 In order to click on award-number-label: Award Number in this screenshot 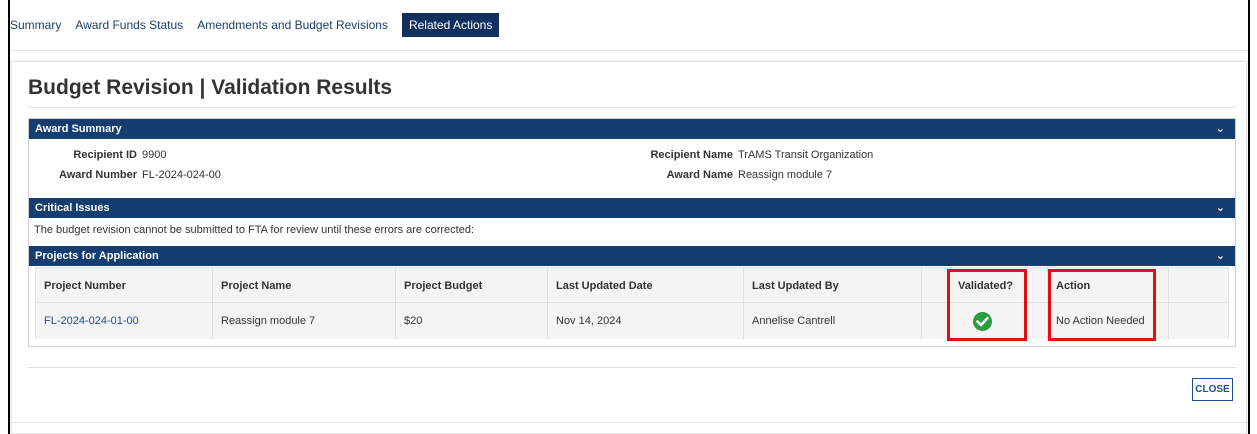, I will do `click(97, 175)`.